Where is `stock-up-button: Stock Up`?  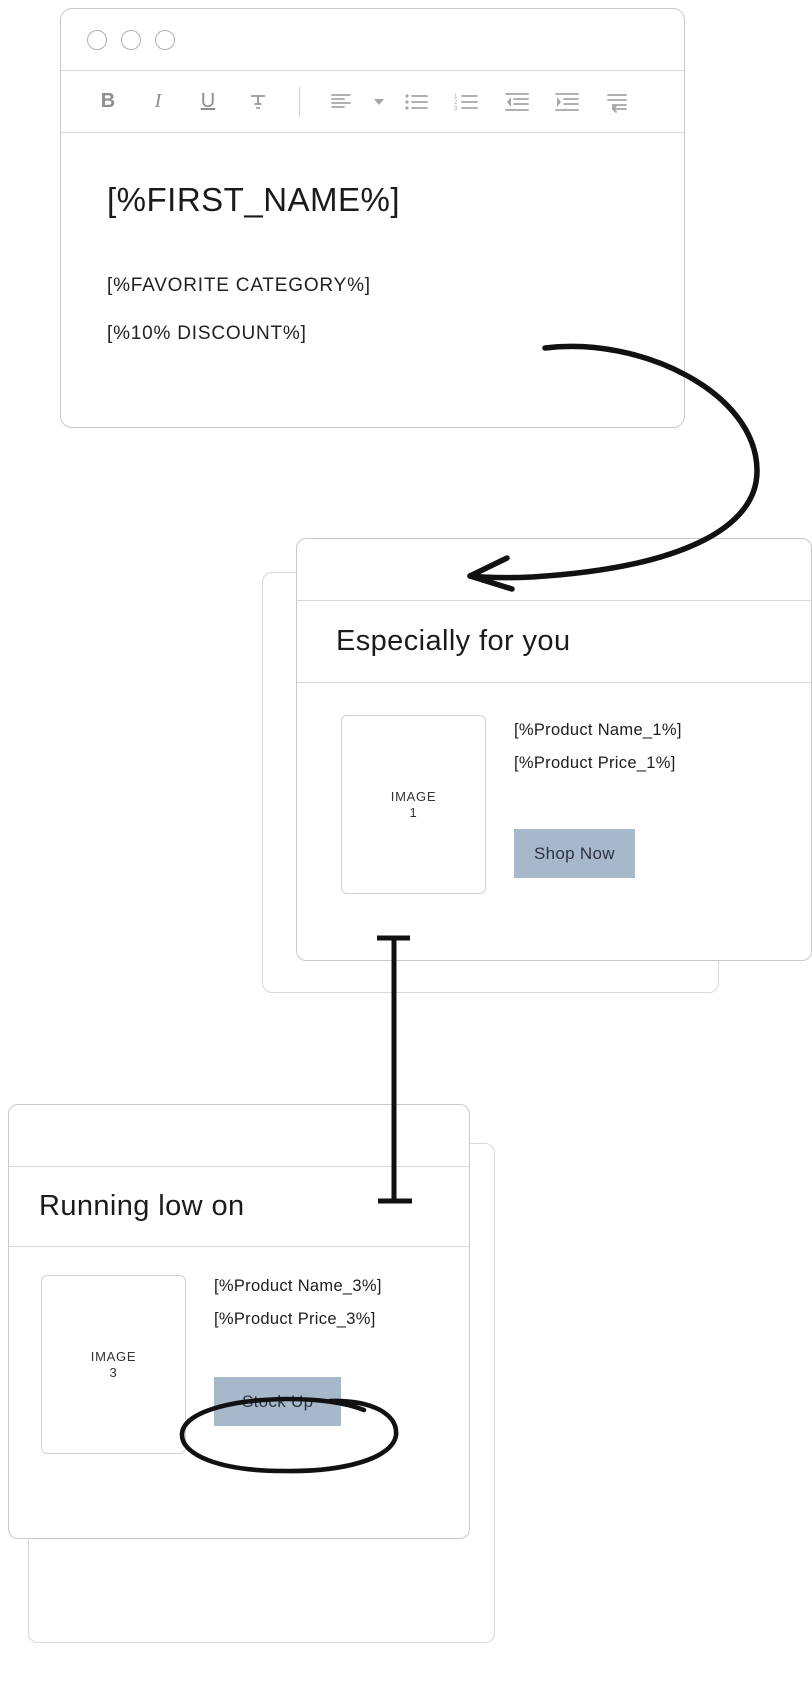 stock-up-button: Stock Up is located at coordinates (278, 1401).